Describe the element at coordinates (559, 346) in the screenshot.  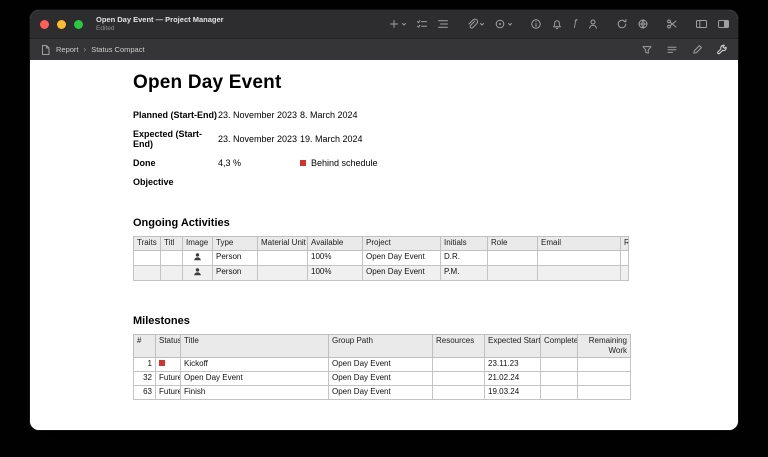
I see `column-header: Complete` at that location.